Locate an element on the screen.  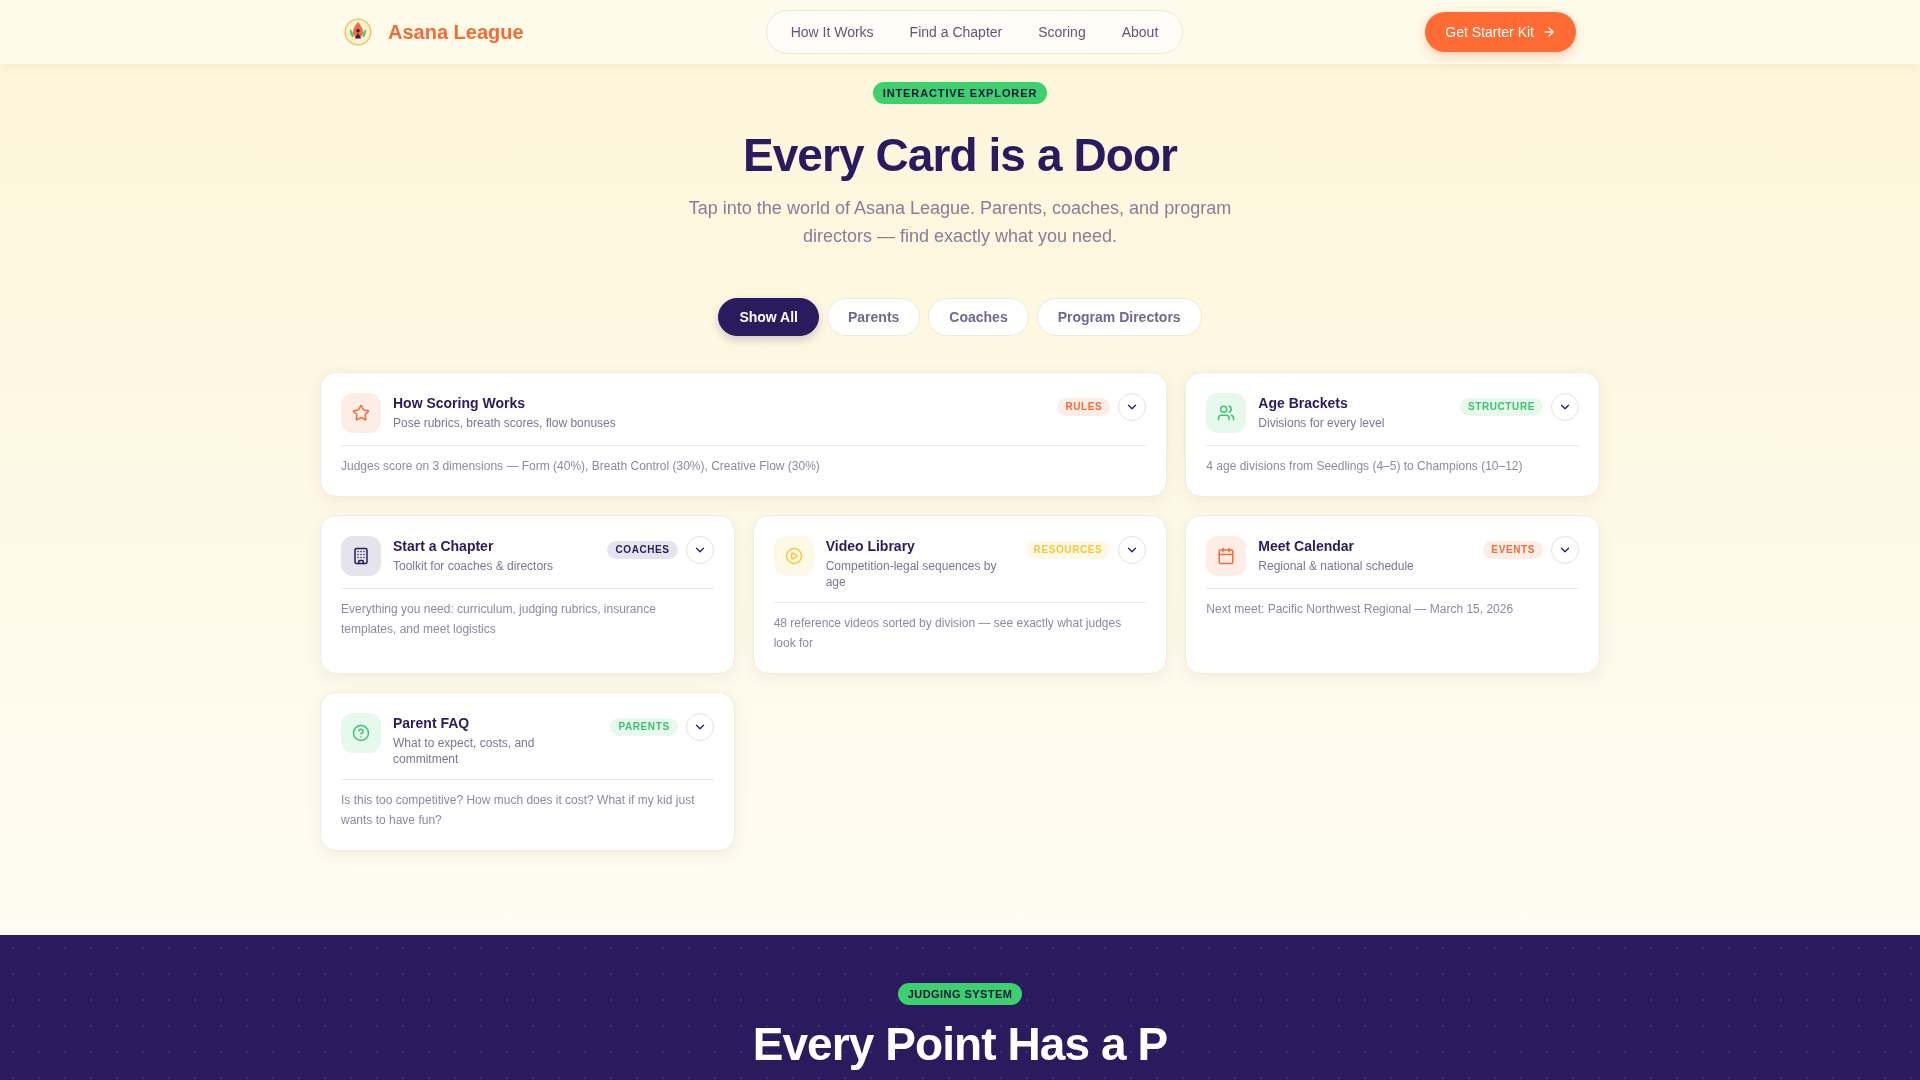
calendar-icon is located at coordinates (1226, 556).